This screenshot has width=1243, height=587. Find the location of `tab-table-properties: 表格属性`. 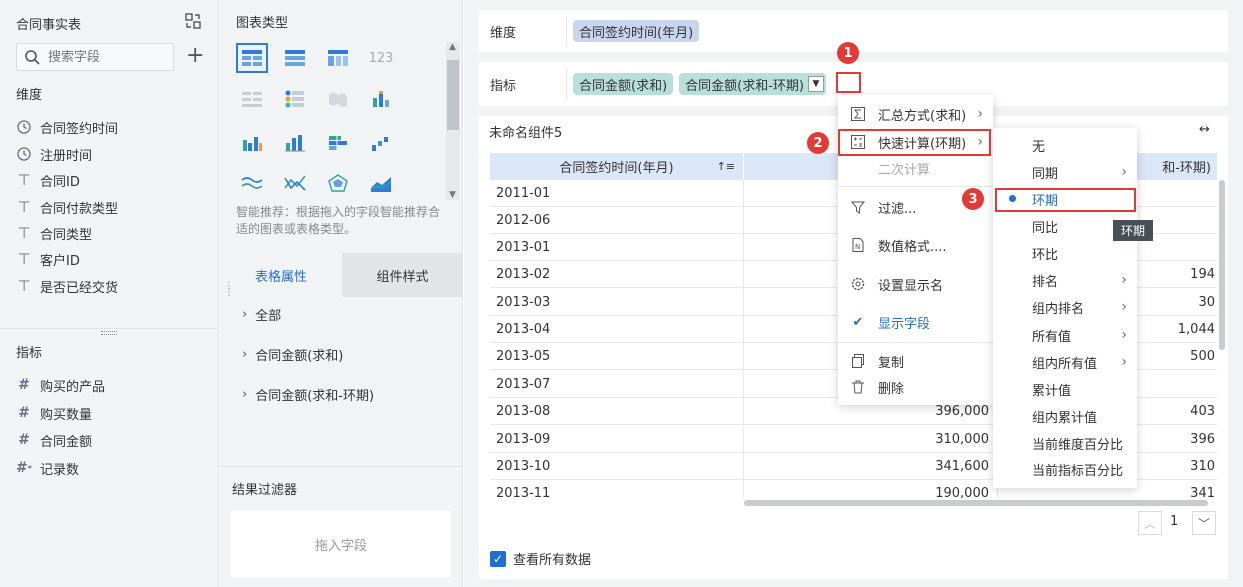

tab-table-properties: 表格属性 is located at coordinates (281, 275).